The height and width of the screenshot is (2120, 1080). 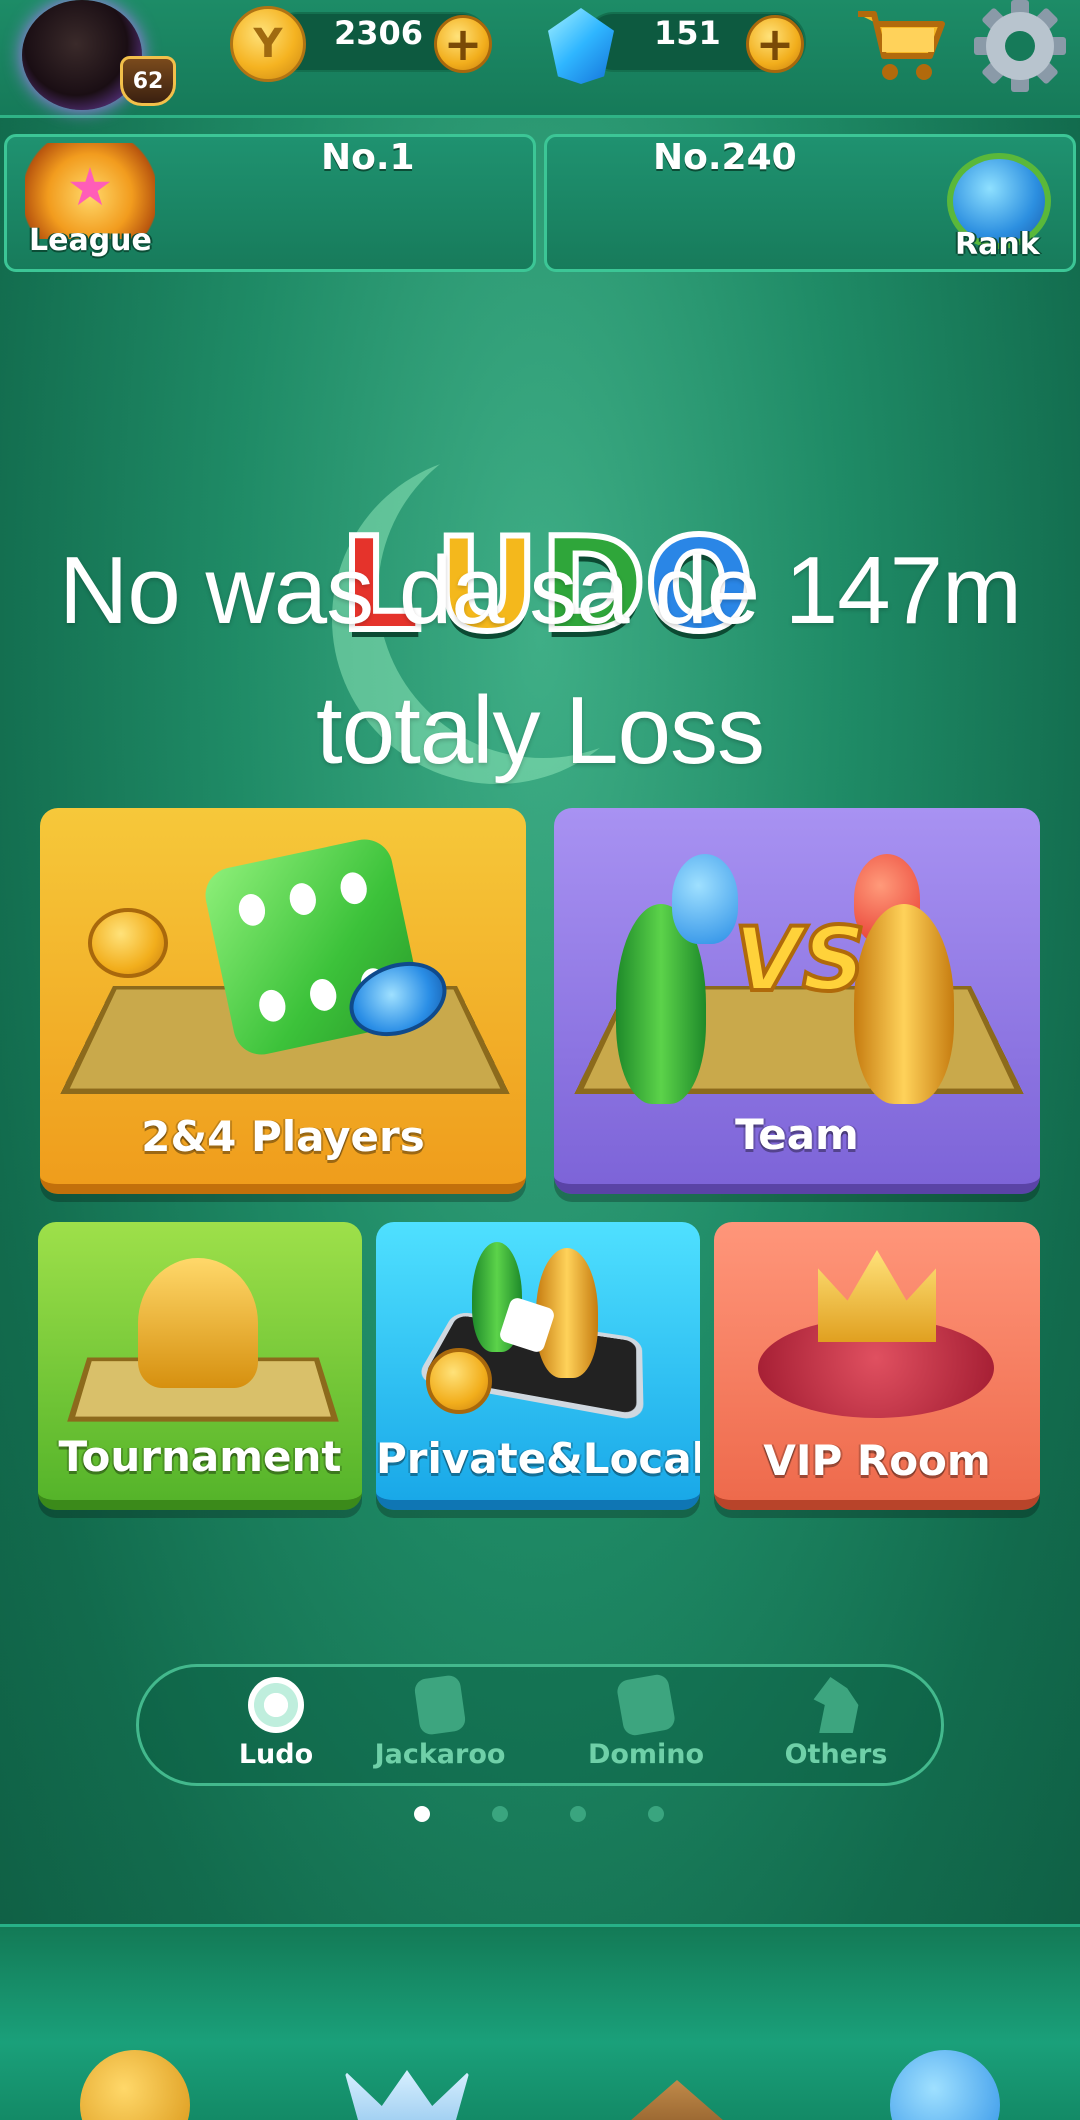 I want to click on tab-others-label: Others, so click(x=836, y=1754).